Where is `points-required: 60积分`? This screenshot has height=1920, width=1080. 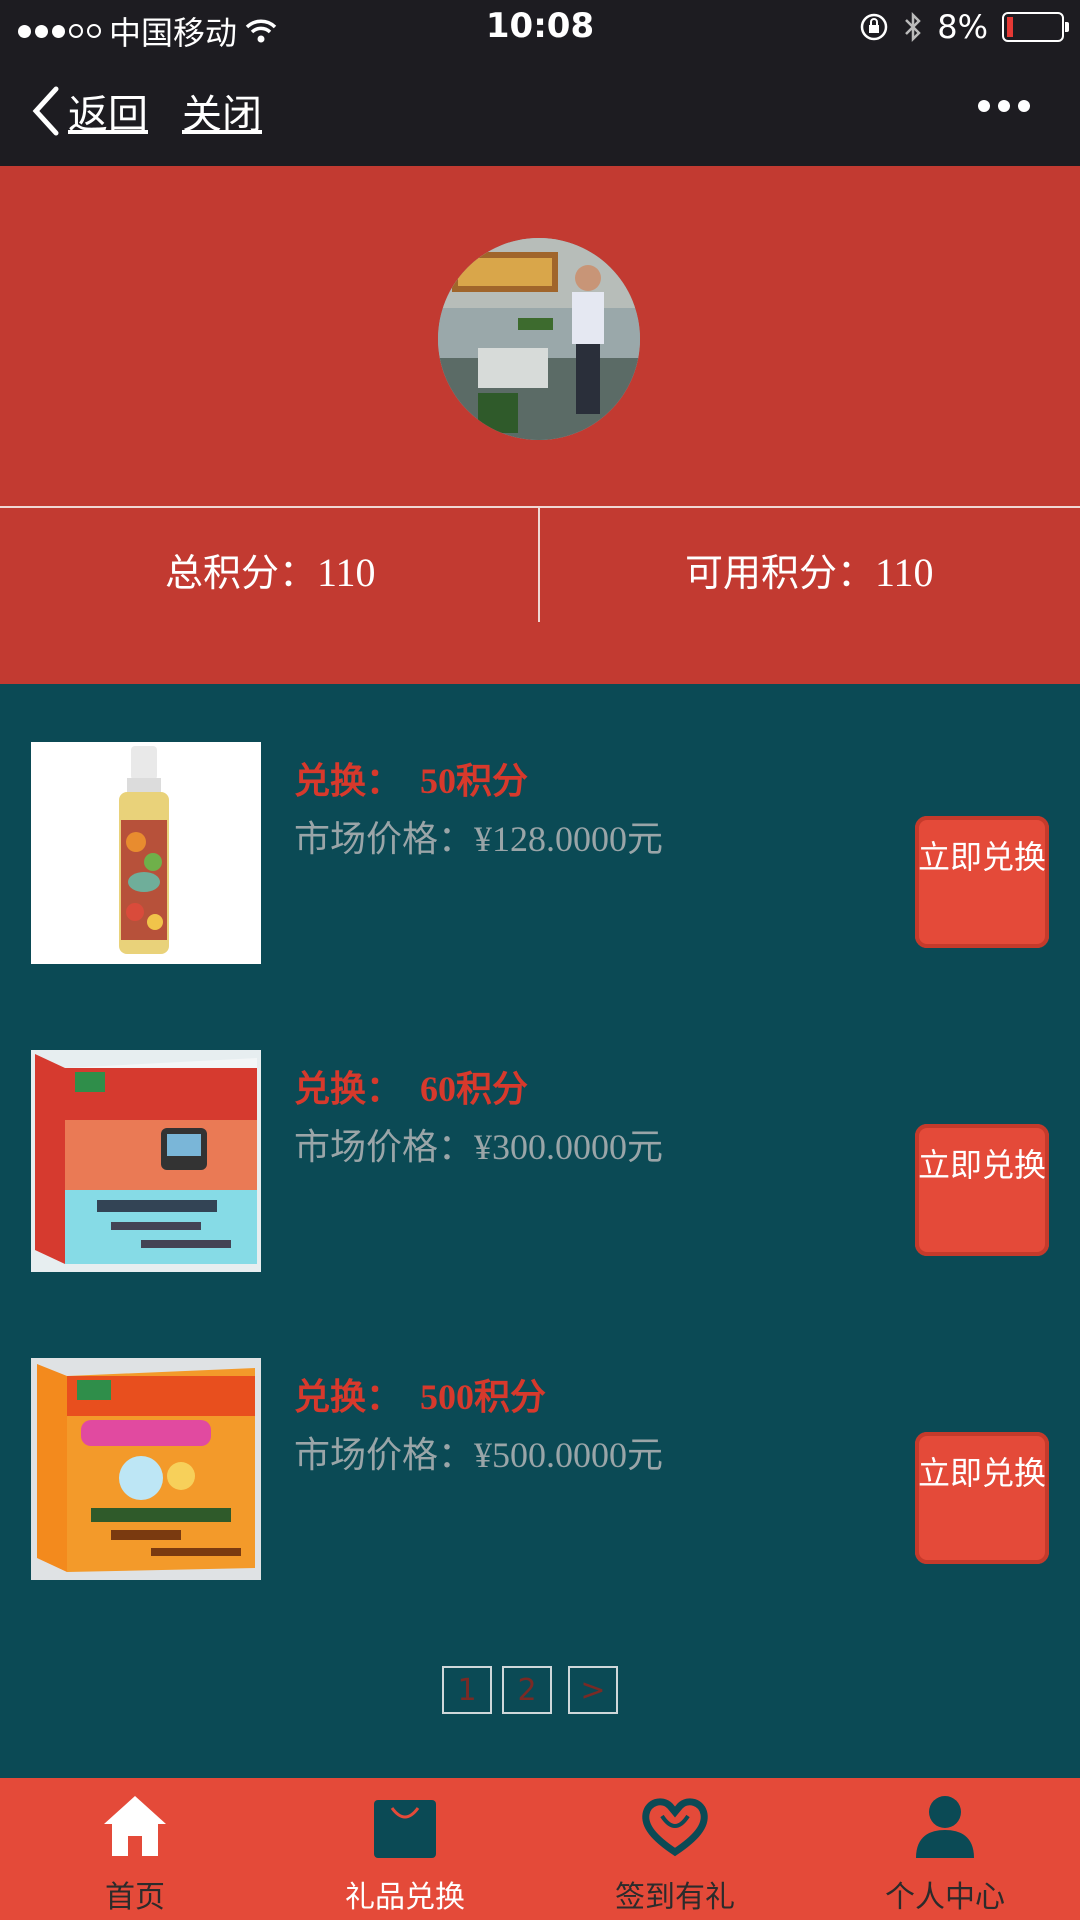
points-required: 60积分 is located at coordinates (474, 1089).